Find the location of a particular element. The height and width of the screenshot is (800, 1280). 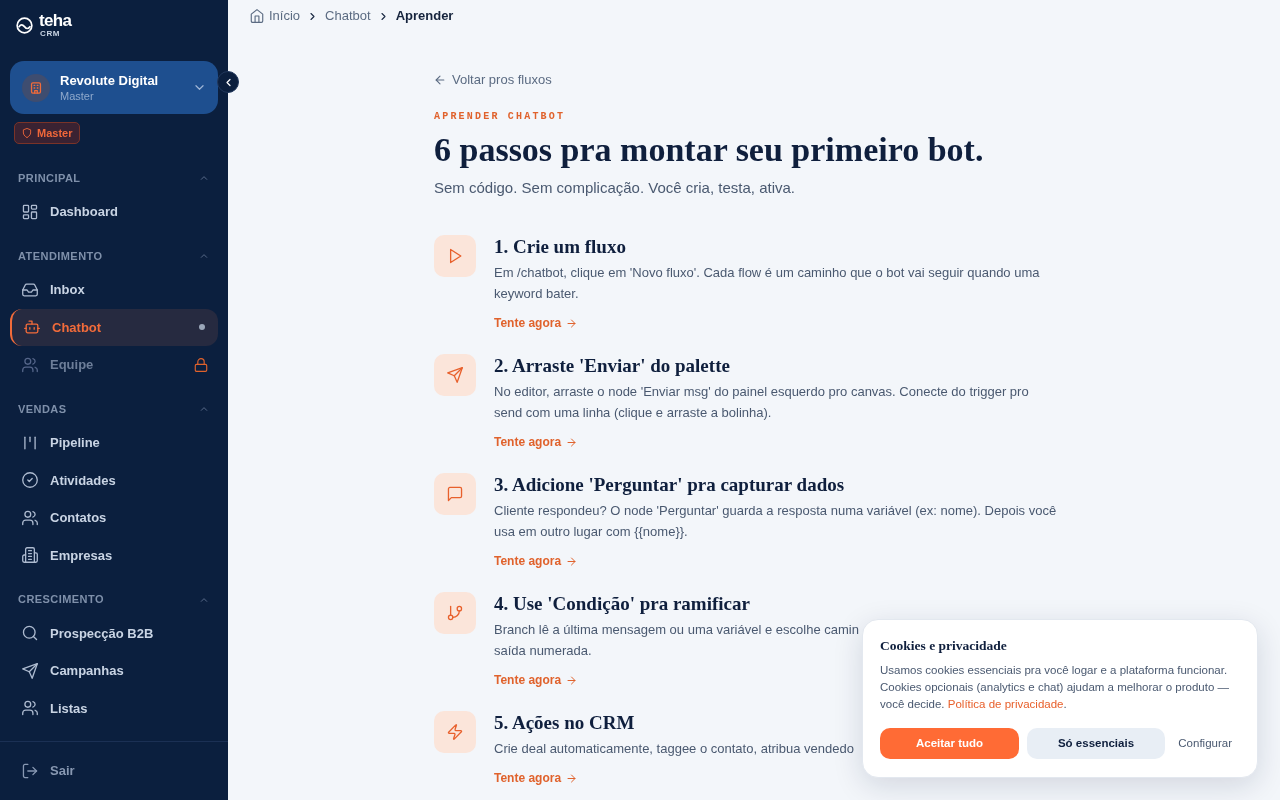

nav-item: Campanhas is located at coordinates (114, 671).